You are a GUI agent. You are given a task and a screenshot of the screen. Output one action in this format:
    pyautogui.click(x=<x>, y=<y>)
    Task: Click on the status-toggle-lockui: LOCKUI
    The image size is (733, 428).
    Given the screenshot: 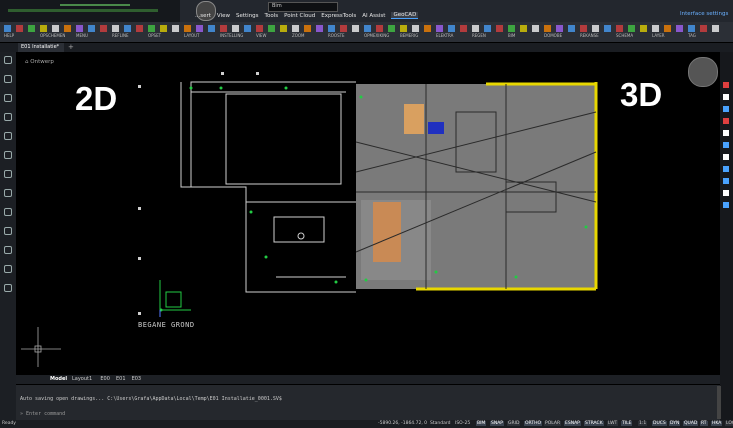 What is the action you would take?
    pyautogui.click(x=729, y=423)
    